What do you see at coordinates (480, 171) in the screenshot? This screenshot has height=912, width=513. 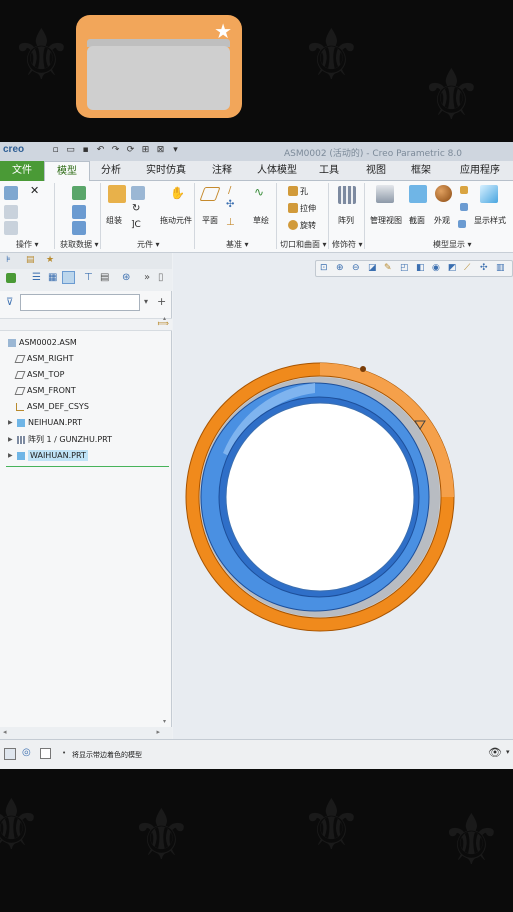 I see `tab-applications: 应用程序` at bounding box center [480, 171].